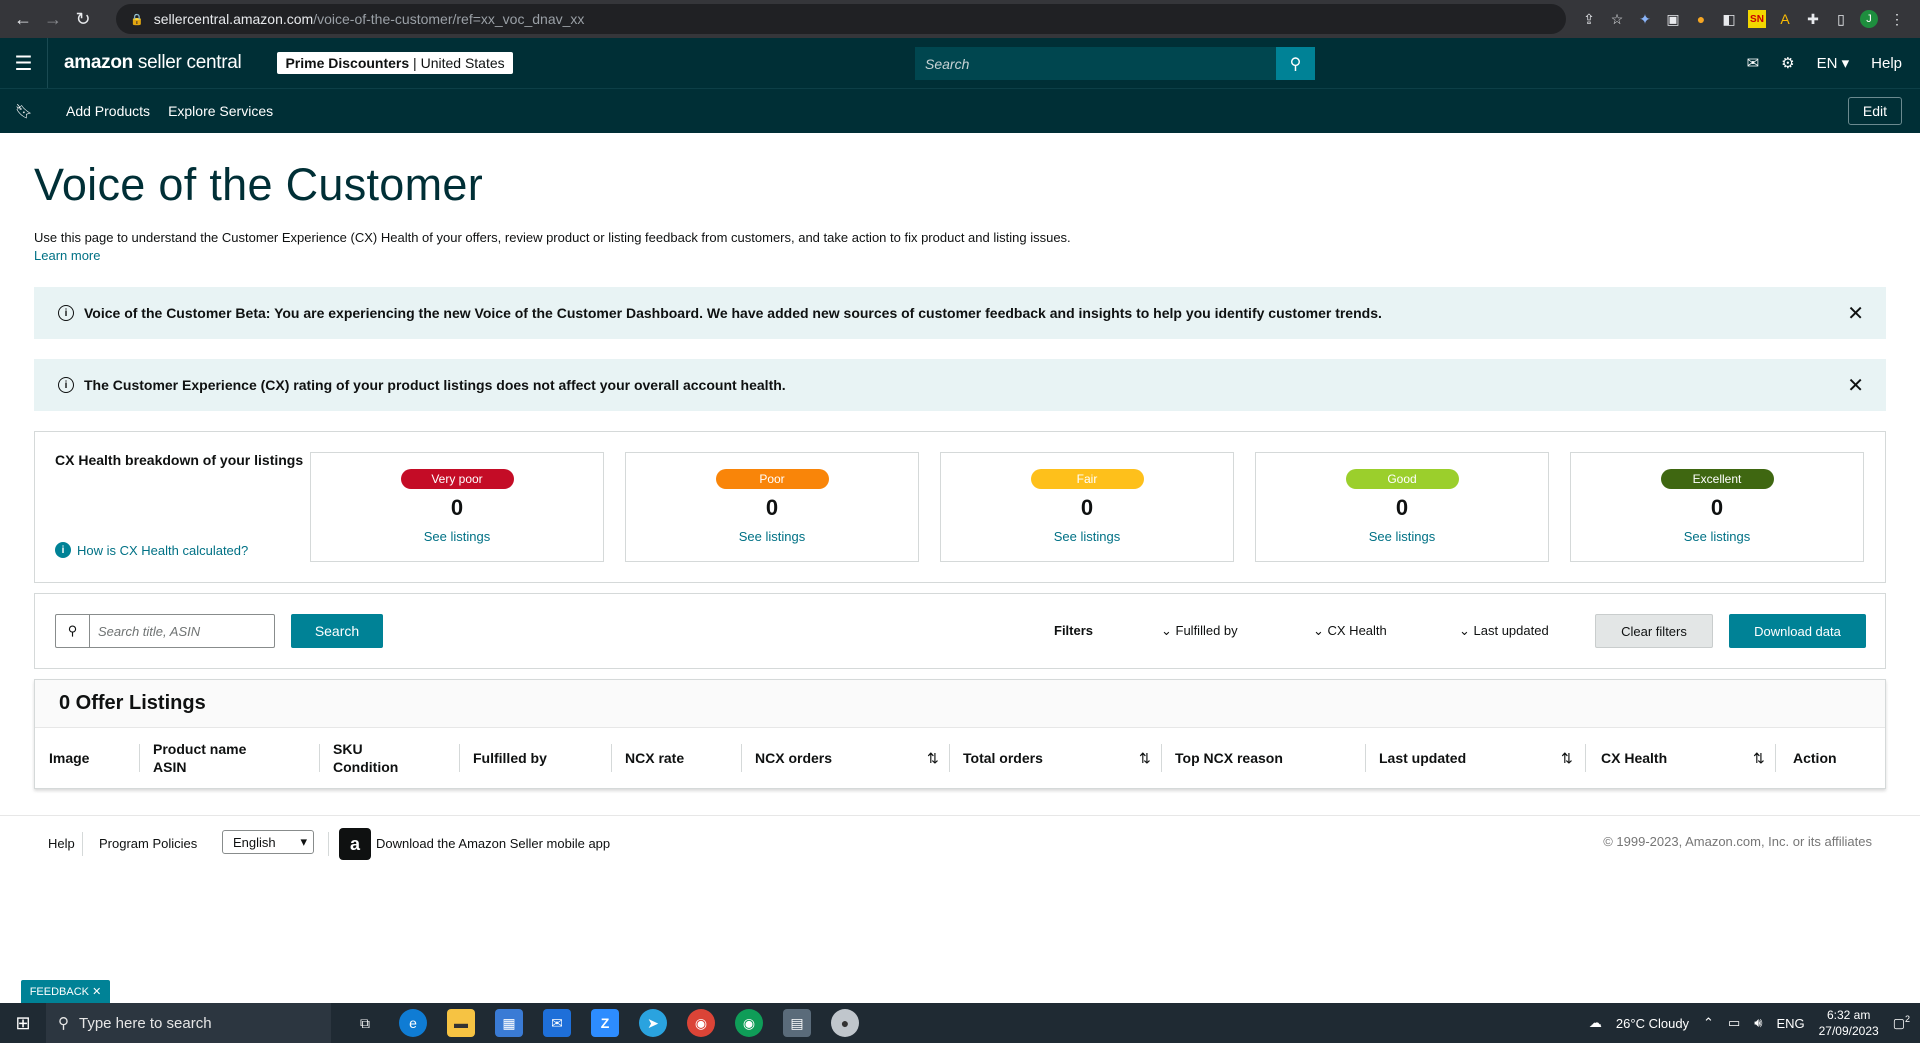  Describe the element at coordinates (1790, 1023) in the screenshot. I see `language-indicator: ENG` at that location.